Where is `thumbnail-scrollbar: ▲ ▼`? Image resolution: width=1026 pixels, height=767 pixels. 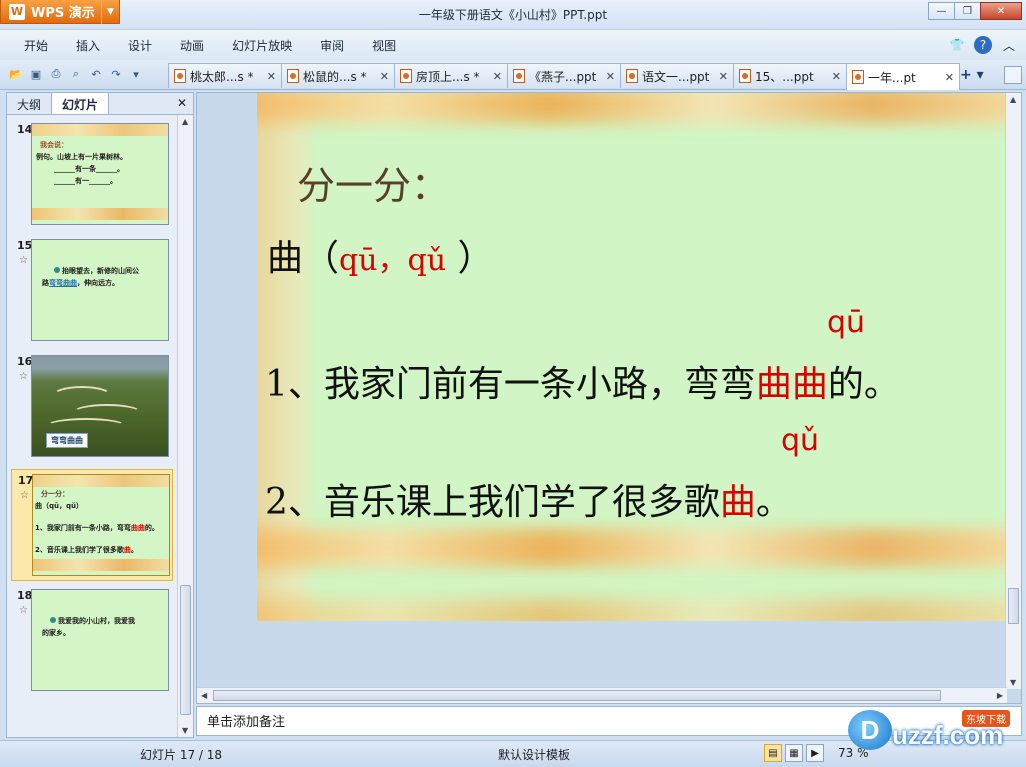
thumbnail-scrollbar: ▲ ▼ is located at coordinates (185, 426).